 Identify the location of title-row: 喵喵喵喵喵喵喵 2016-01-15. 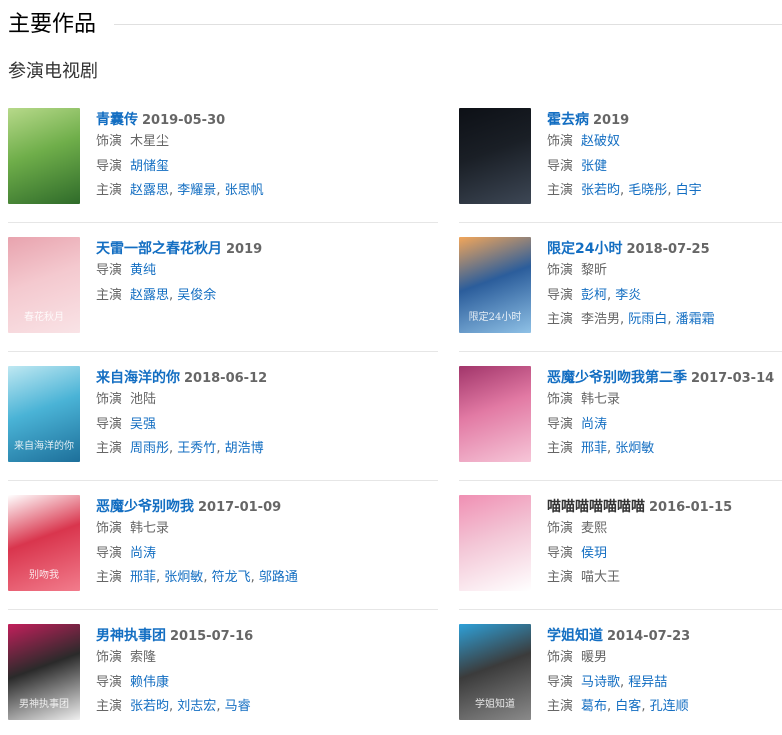
(664, 506).